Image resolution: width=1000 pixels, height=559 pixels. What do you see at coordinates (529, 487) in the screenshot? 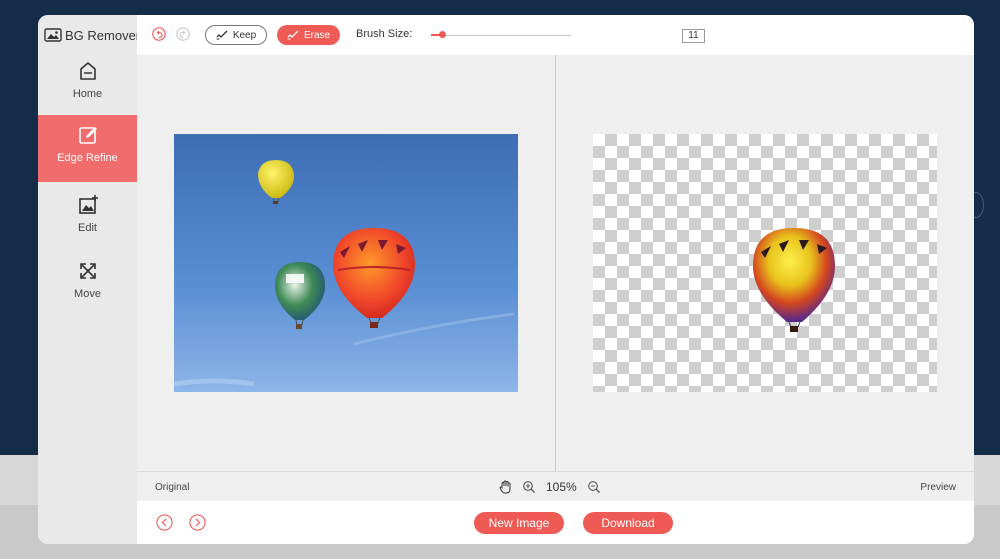
I see `zoom-in-icon` at bounding box center [529, 487].